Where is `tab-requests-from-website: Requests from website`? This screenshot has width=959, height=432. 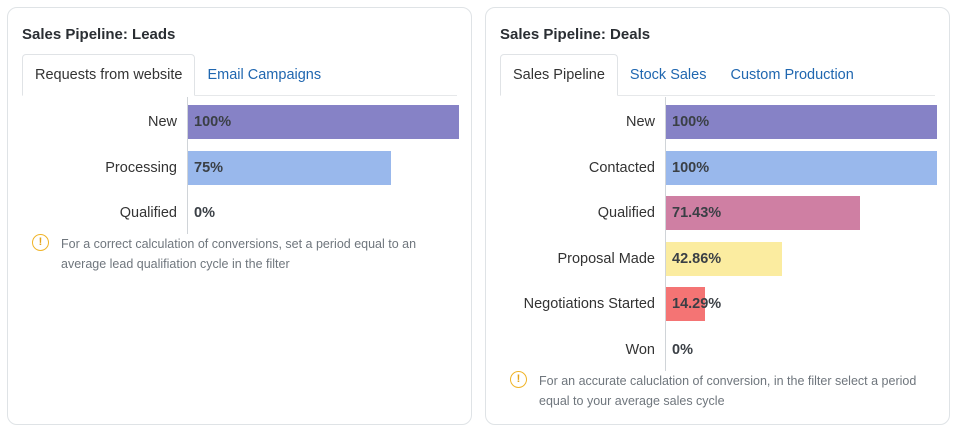
tab-requests-from-website: Requests from website is located at coordinates (109, 75).